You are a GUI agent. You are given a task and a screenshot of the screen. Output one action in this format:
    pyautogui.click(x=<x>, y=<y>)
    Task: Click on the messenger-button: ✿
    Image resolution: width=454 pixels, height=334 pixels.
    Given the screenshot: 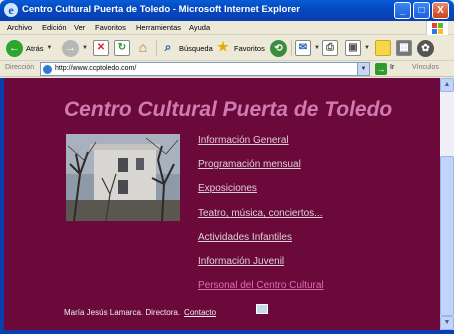 What is the action you would take?
    pyautogui.click(x=425, y=48)
    